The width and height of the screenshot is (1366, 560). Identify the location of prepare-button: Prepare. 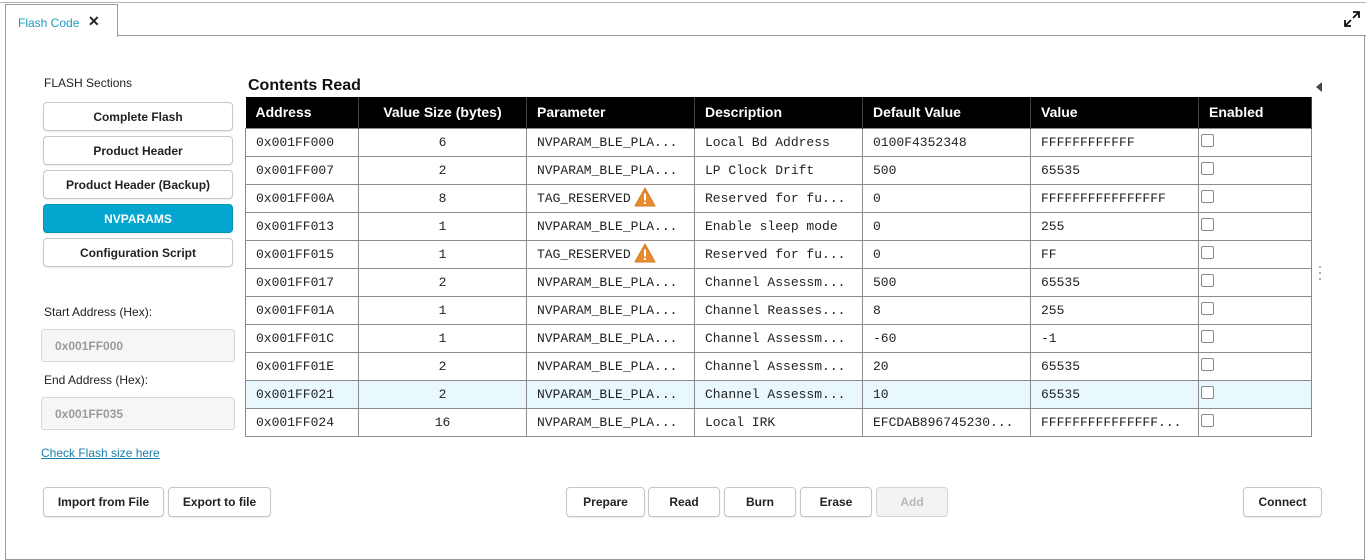
(605, 502).